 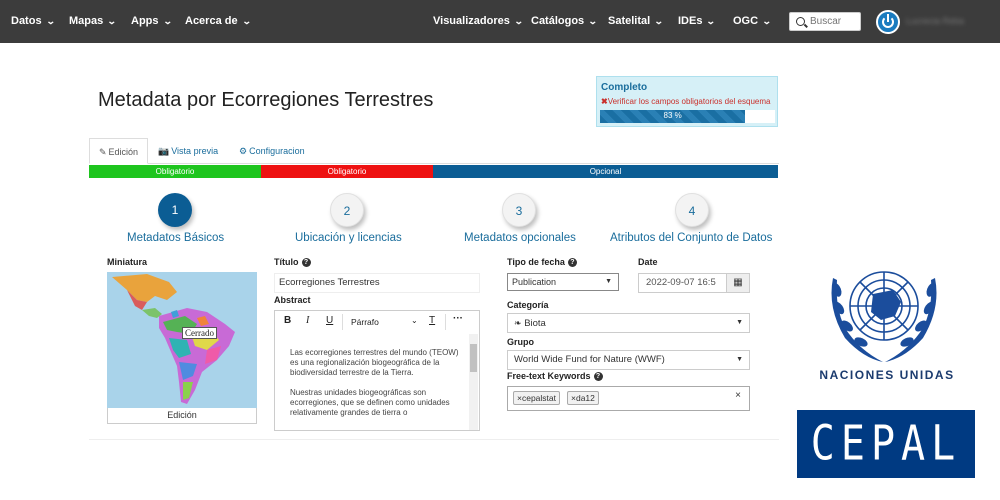 I want to click on keyword-tag: ×cepalstat, so click(x=536, y=398).